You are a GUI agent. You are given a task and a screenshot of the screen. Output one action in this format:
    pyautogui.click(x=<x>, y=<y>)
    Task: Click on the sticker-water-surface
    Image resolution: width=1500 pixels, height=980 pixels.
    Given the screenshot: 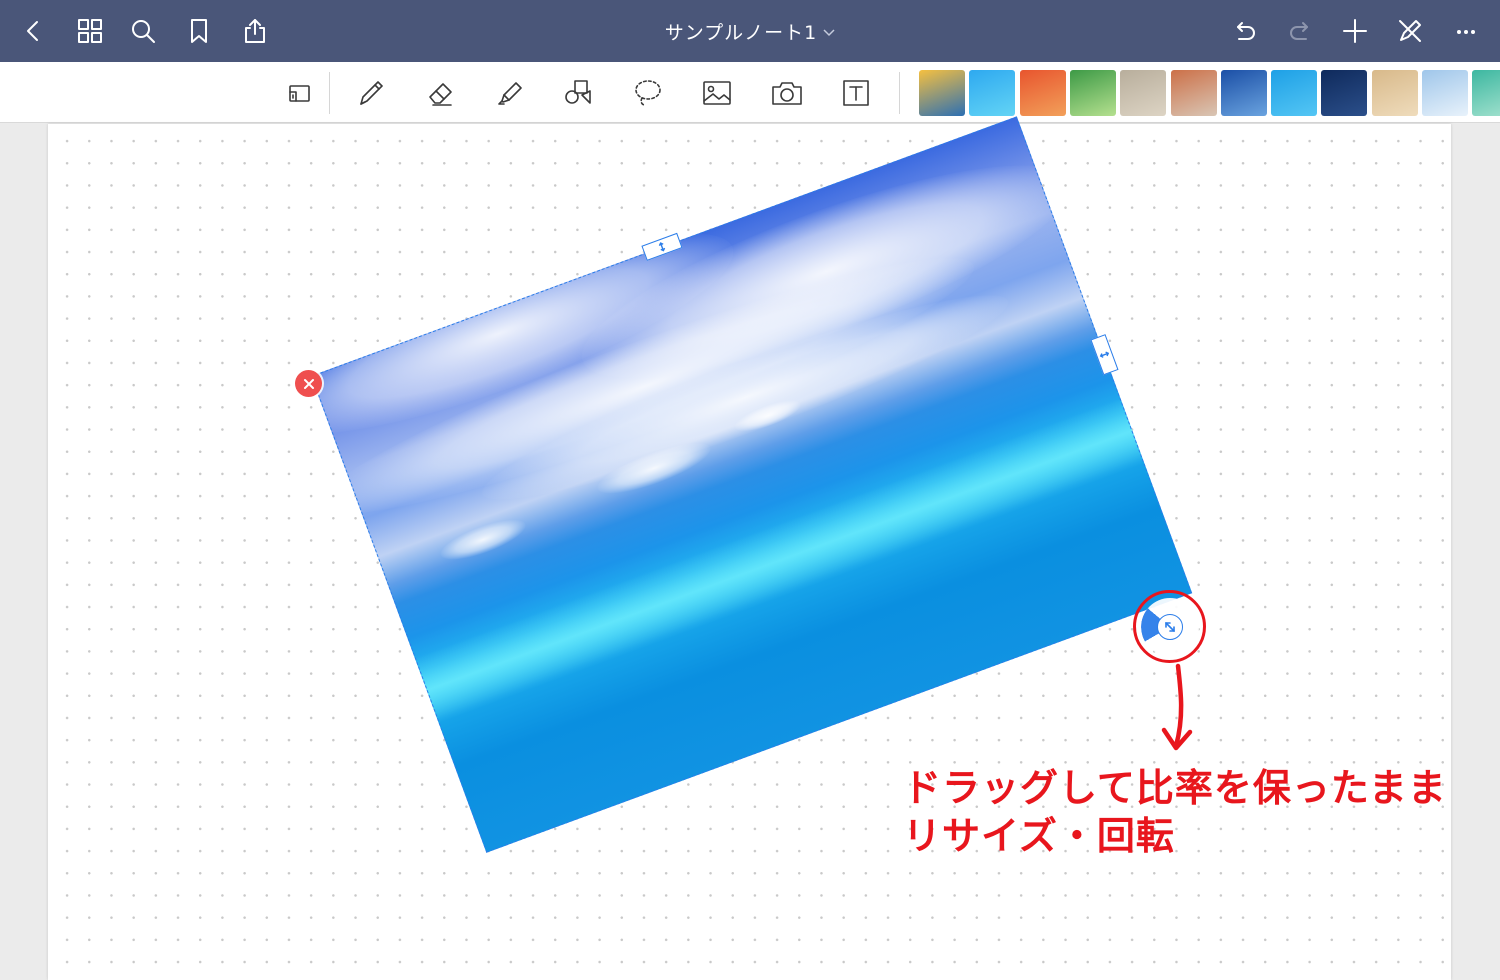 What is the action you would take?
    pyautogui.click(x=1294, y=93)
    